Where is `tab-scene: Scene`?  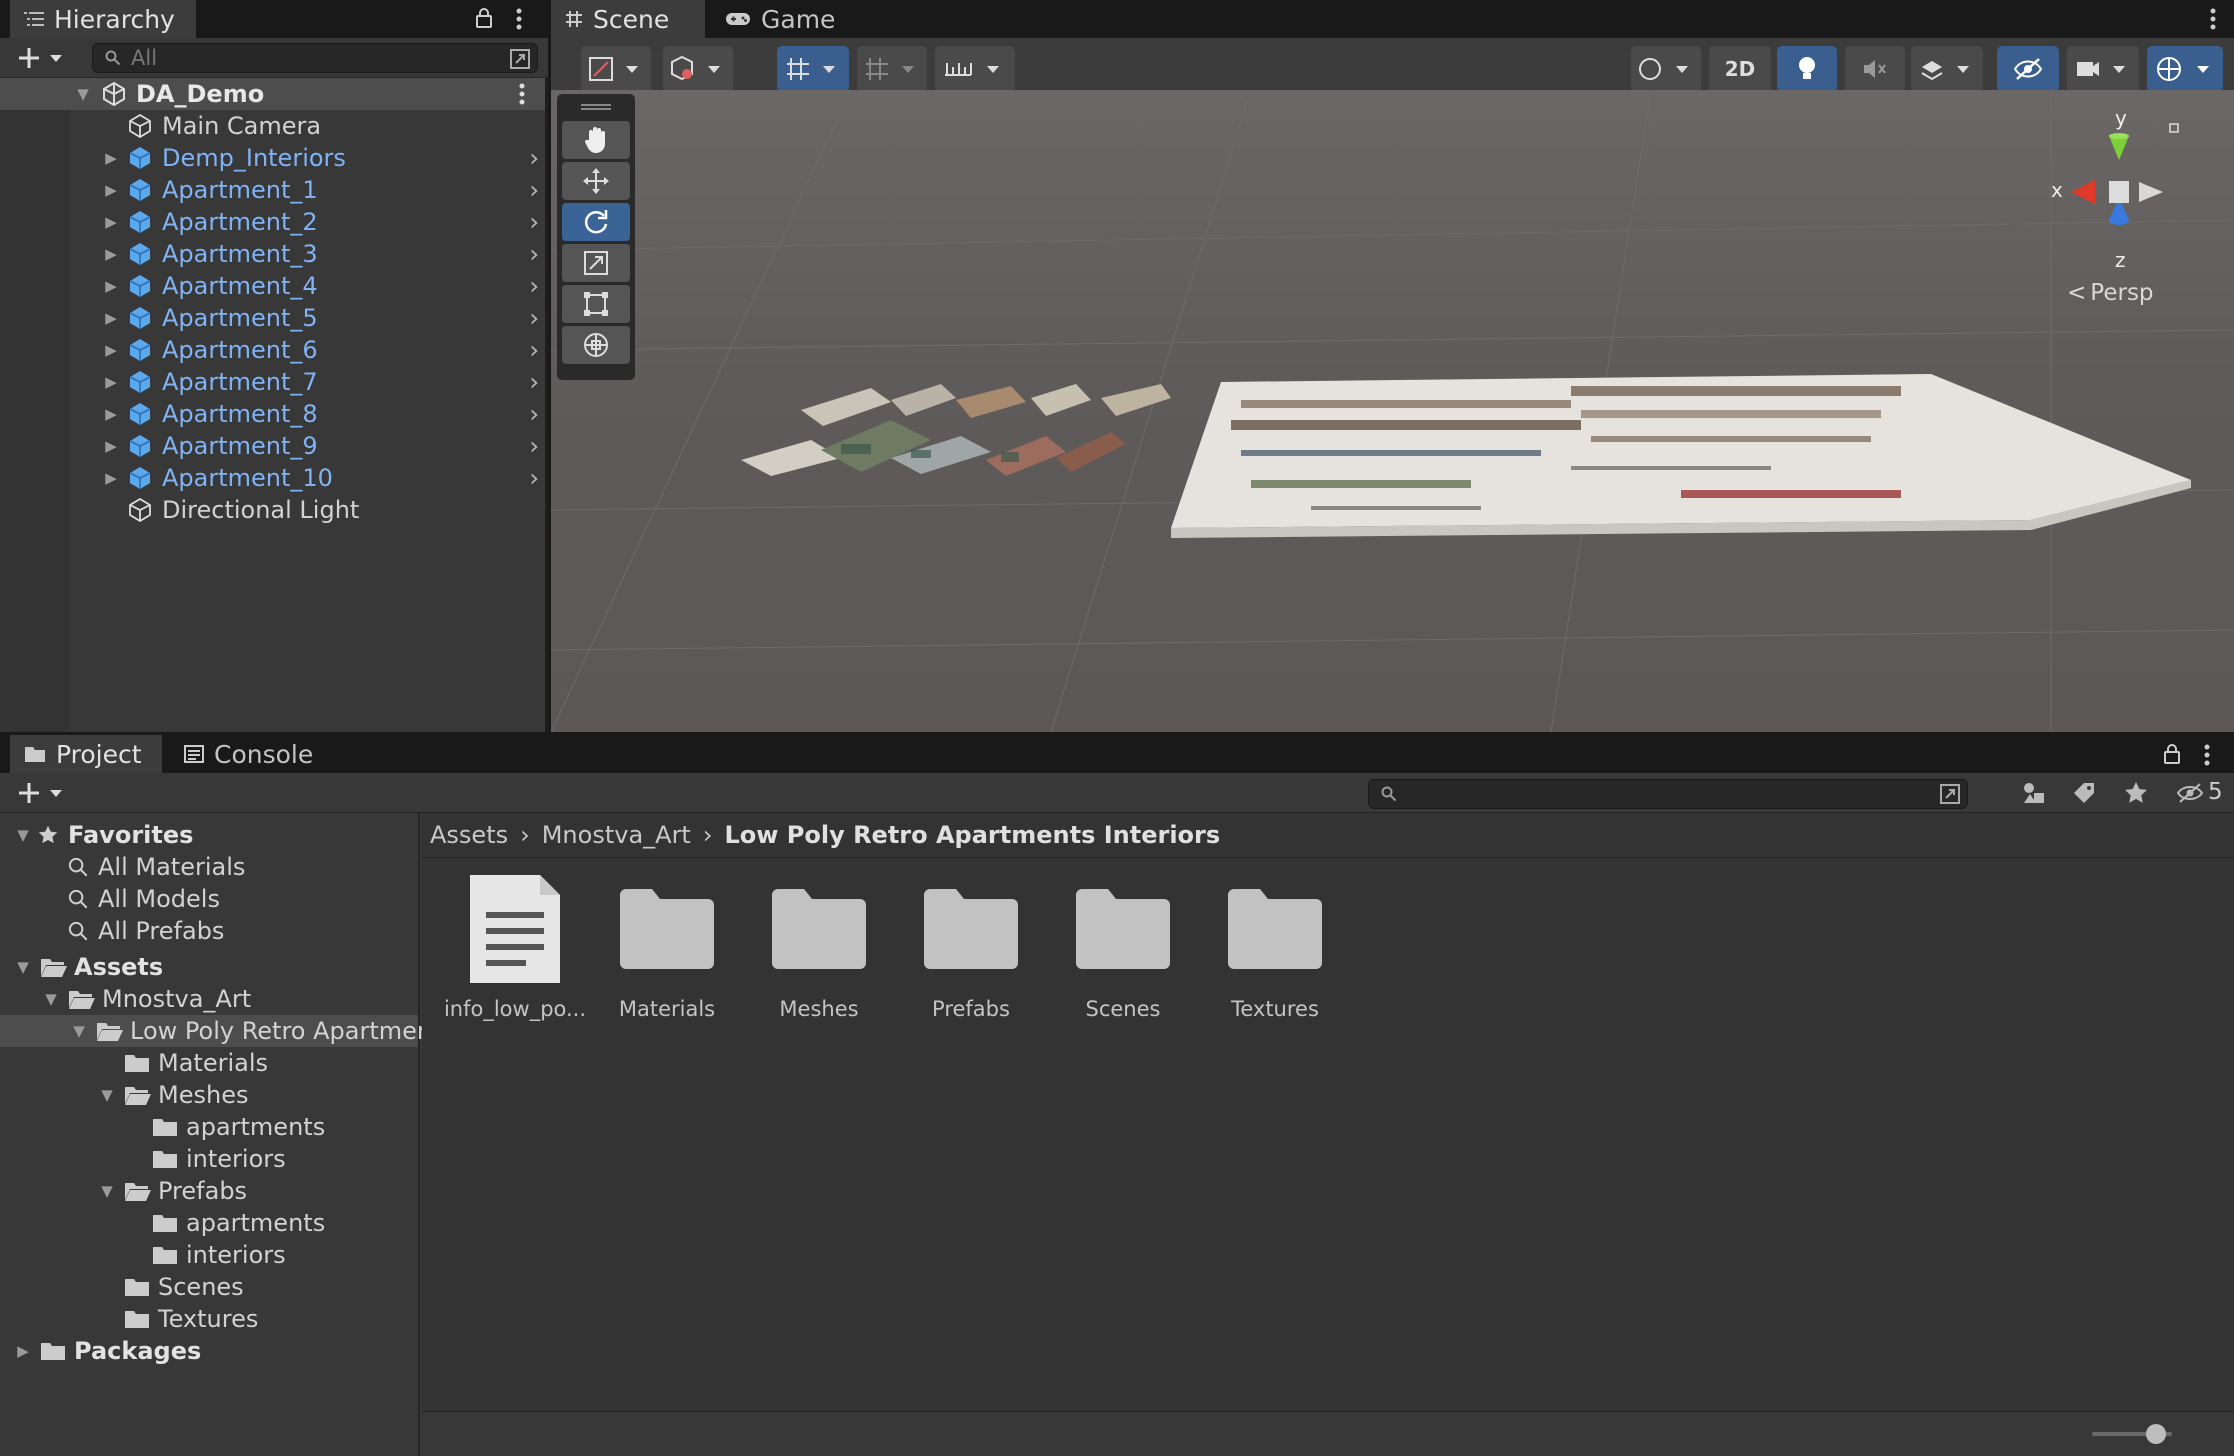
tab-scene: Scene is located at coordinates (628, 19).